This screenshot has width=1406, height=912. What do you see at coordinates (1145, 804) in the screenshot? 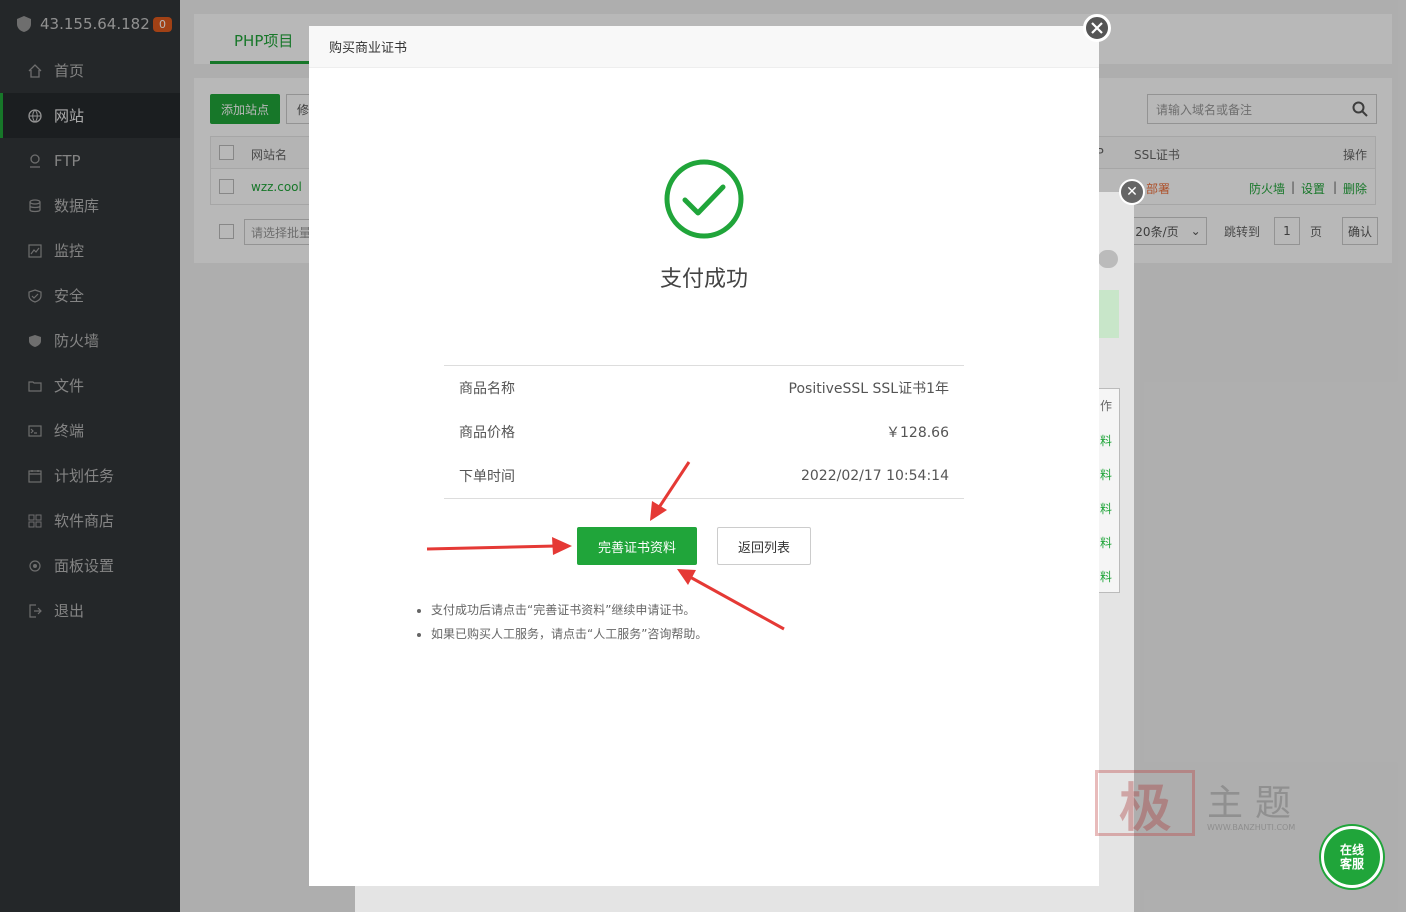
I see `watermark-stamp: 极` at bounding box center [1145, 804].